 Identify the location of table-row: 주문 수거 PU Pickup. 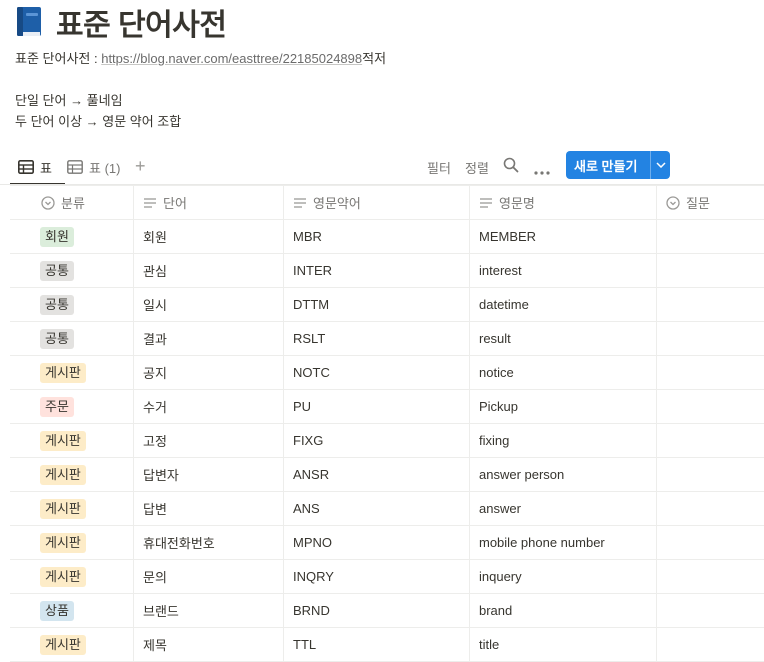
(387, 407).